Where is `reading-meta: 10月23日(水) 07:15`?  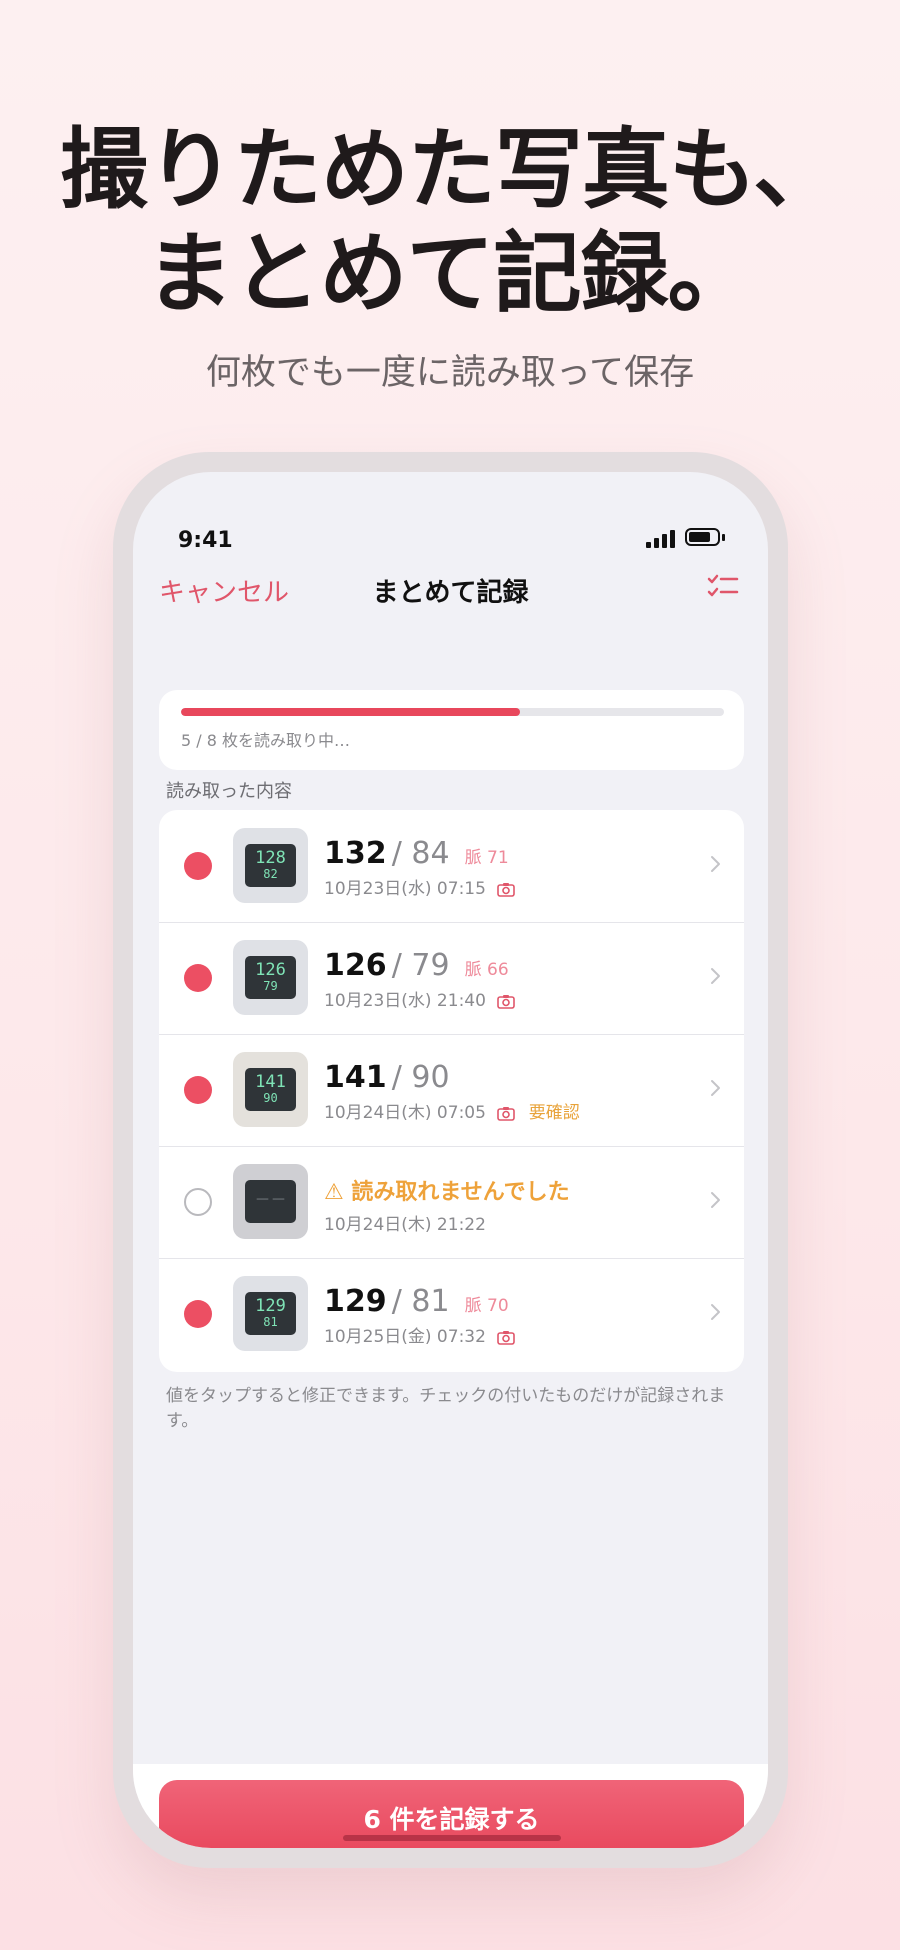 reading-meta: 10月23日(水) 07:15 is located at coordinates (420, 886).